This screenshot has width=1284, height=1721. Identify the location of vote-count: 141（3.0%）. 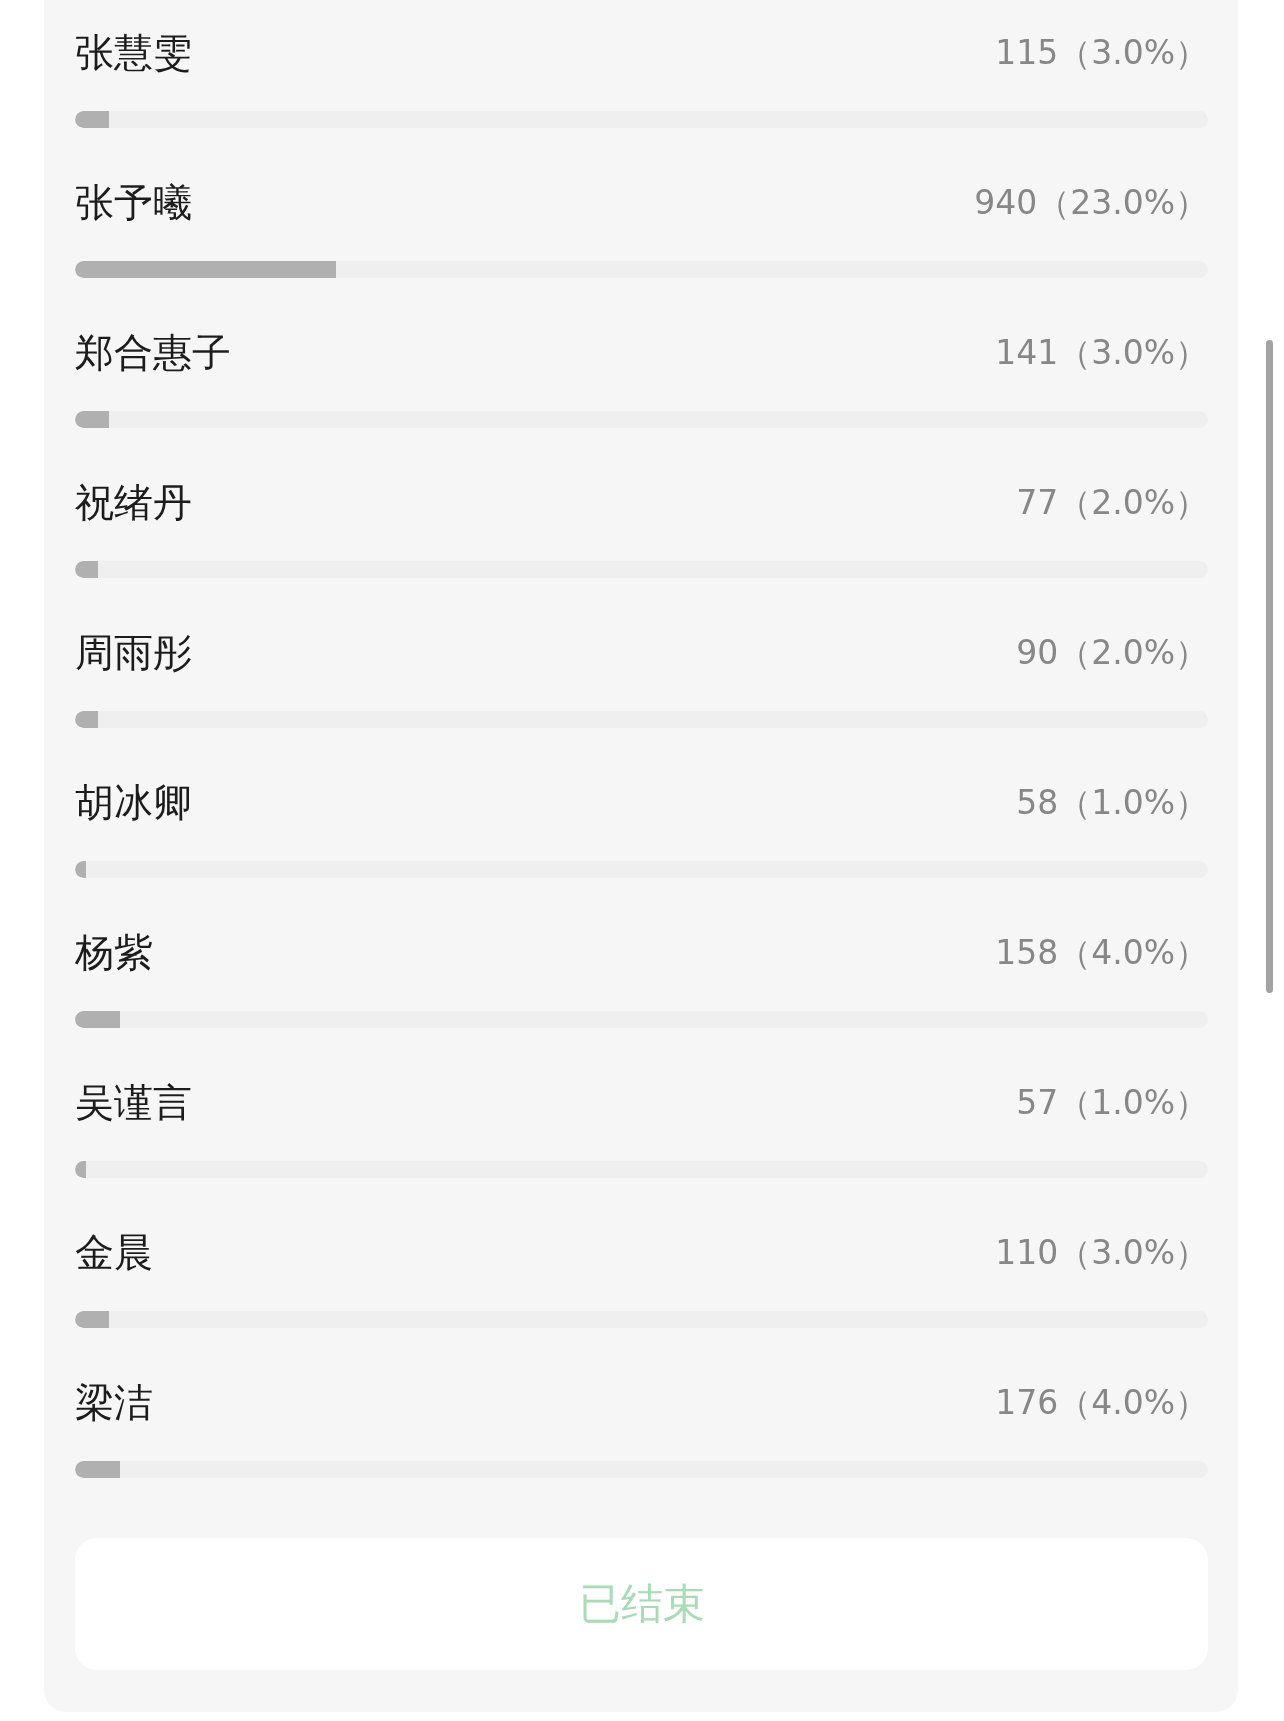
(1101, 353).